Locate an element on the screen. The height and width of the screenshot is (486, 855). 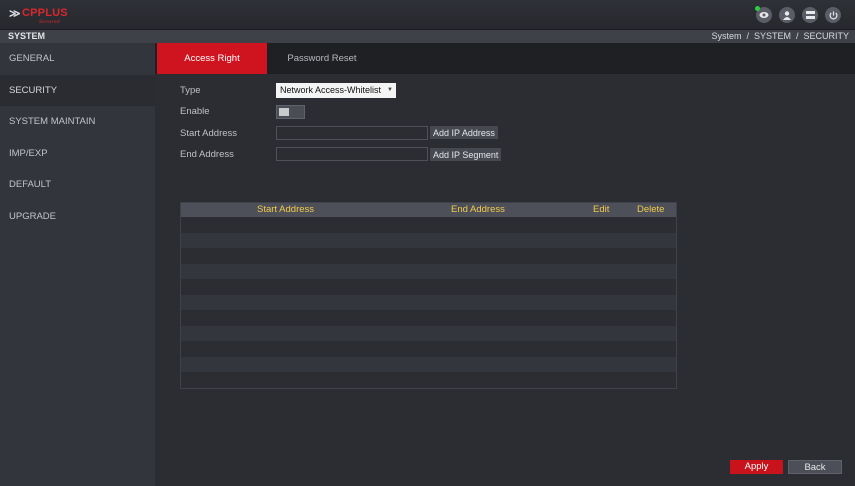
eye-icon is located at coordinates (763, 14).